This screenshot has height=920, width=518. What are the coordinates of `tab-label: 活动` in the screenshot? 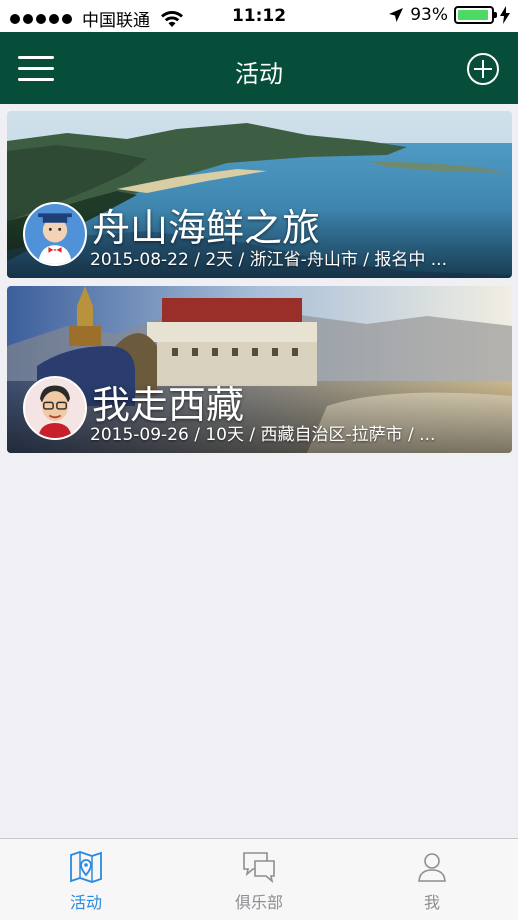 It's located at (85, 902).